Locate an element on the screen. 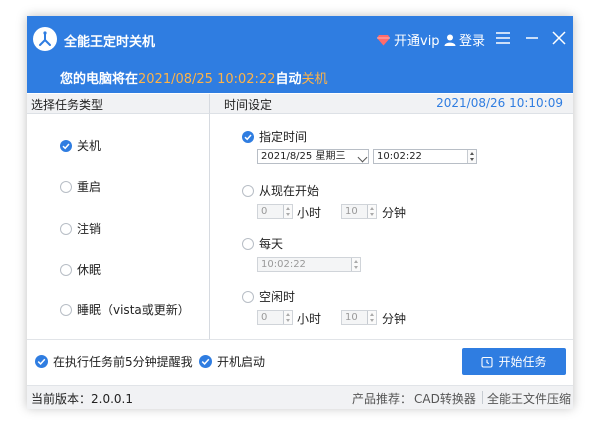 This screenshot has height=438, width=600. start-task-button: 开始任务 is located at coordinates (514, 361).